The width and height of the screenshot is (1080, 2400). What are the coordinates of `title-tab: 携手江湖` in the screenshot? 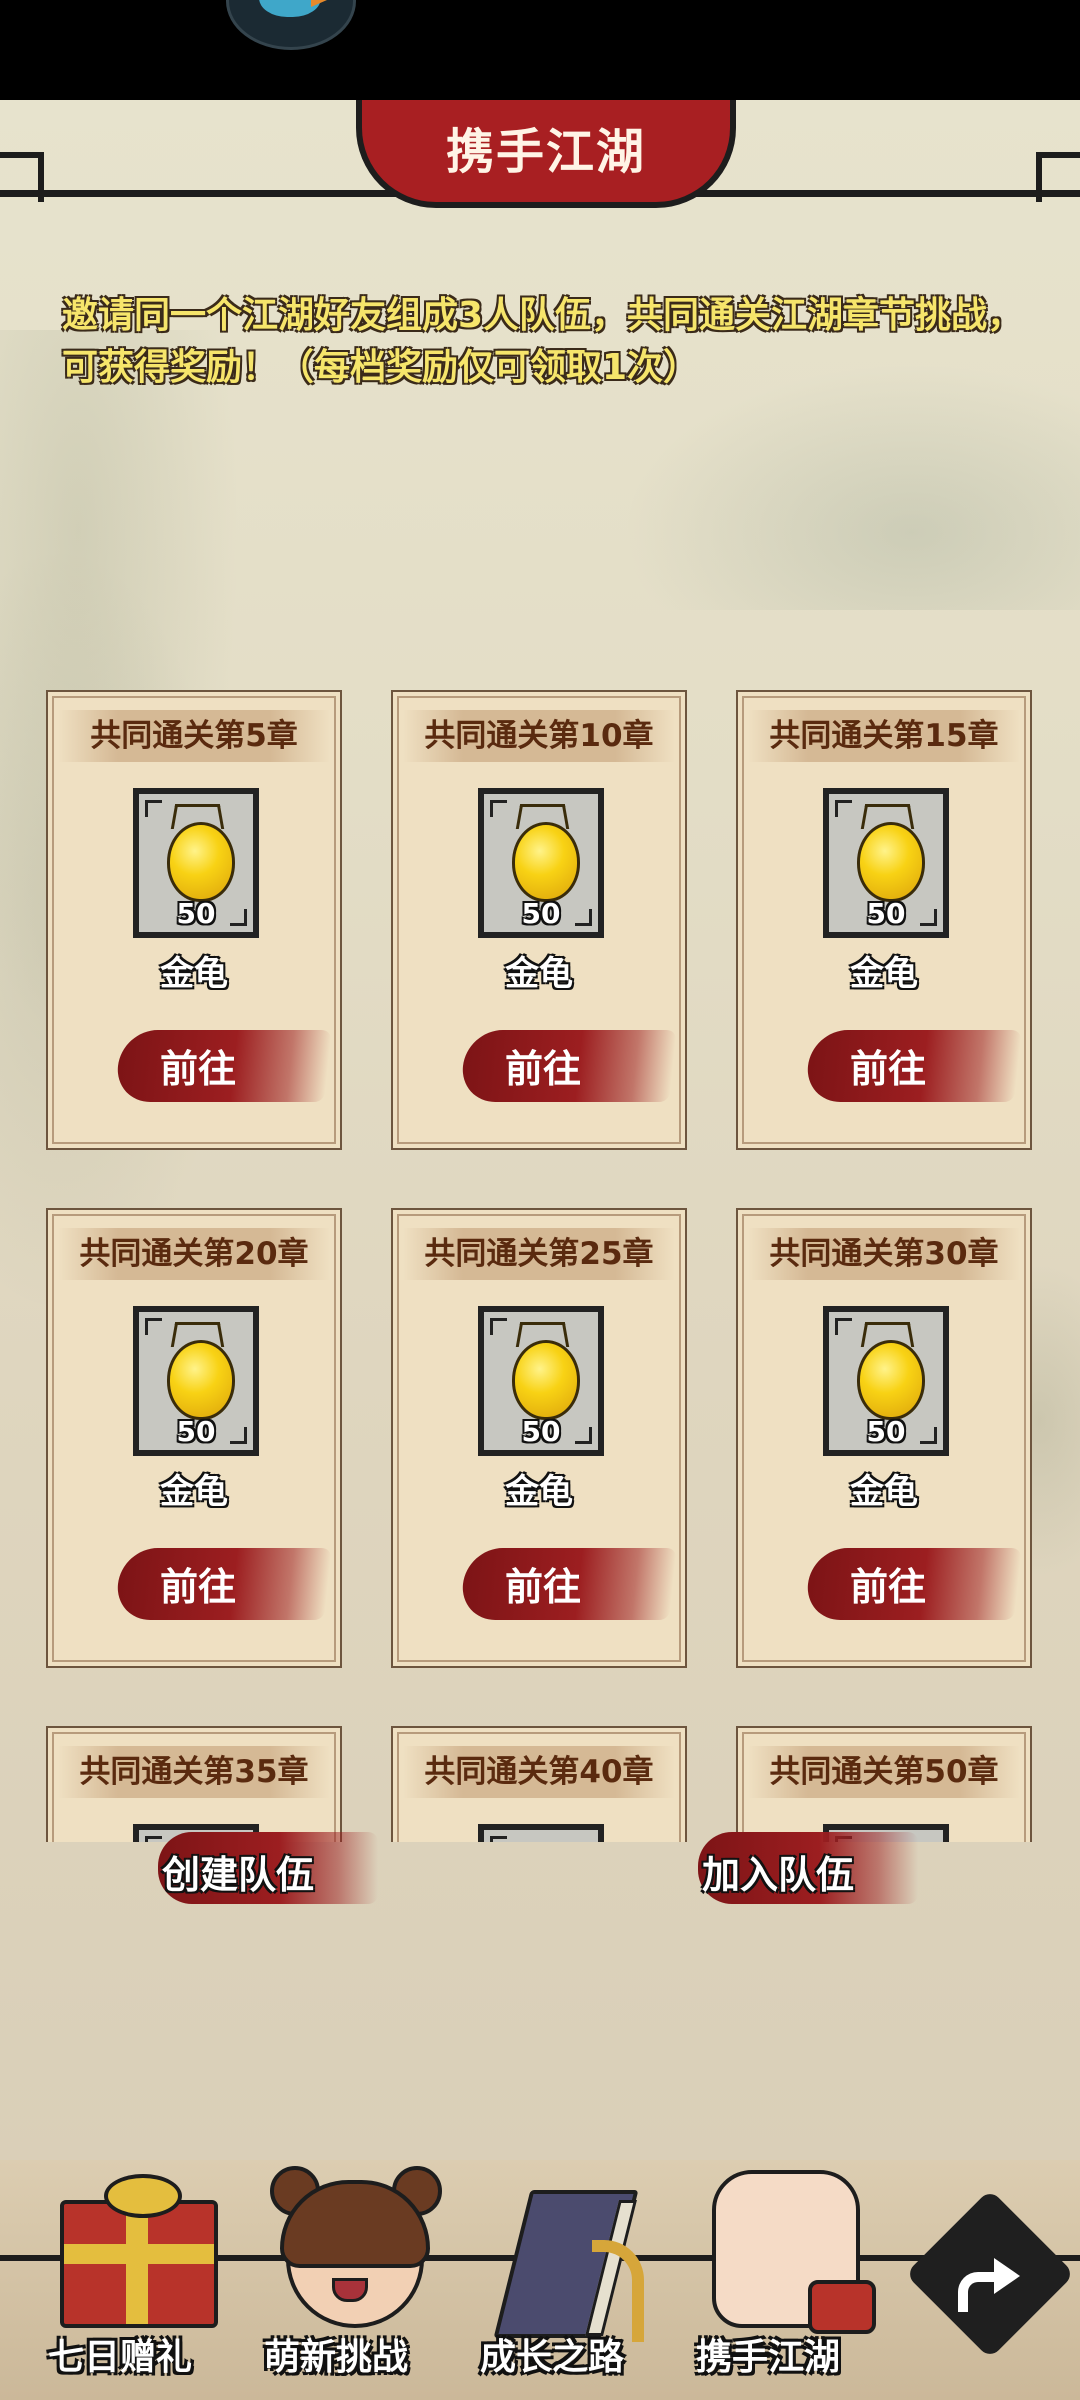 It's located at (546, 154).